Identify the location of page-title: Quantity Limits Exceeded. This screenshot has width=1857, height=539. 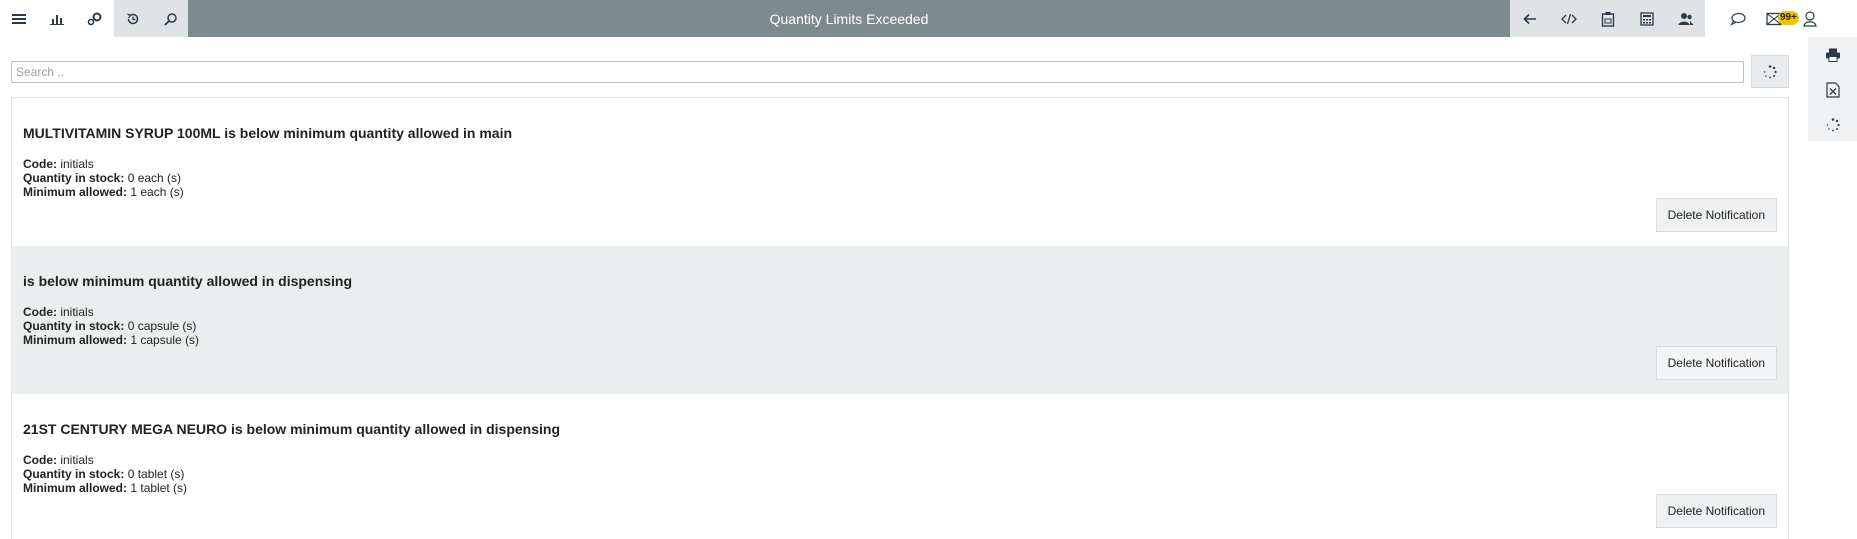
(849, 18).